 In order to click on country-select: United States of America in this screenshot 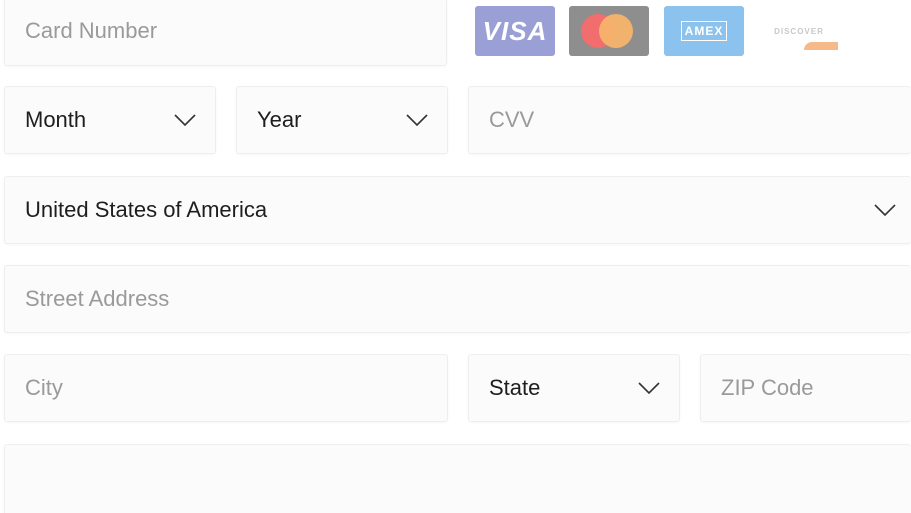, I will do `click(457, 210)`.